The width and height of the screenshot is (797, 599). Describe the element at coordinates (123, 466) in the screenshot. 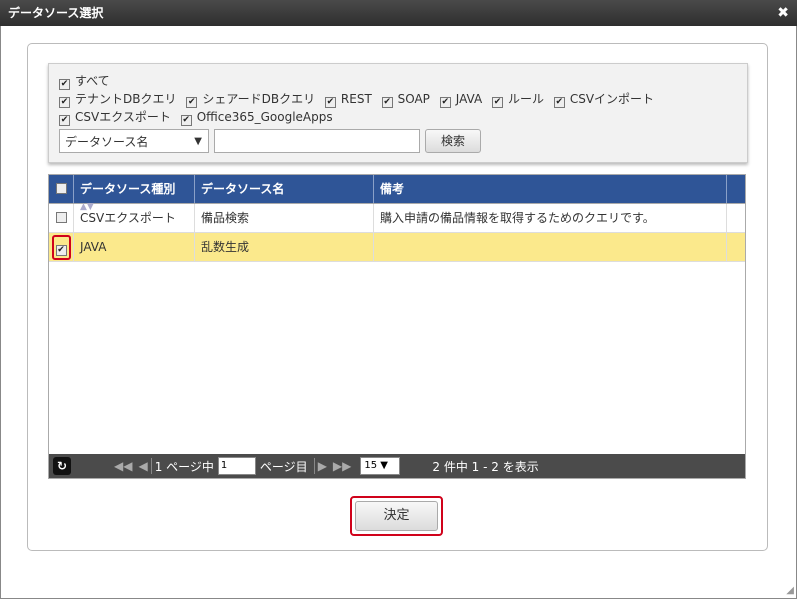

I see `first-page-icon: ◀◀` at that location.